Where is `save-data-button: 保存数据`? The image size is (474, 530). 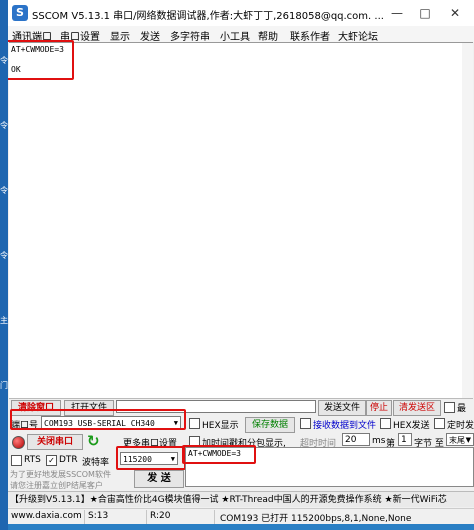
save-data-button: 保存数据 is located at coordinates (270, 425).